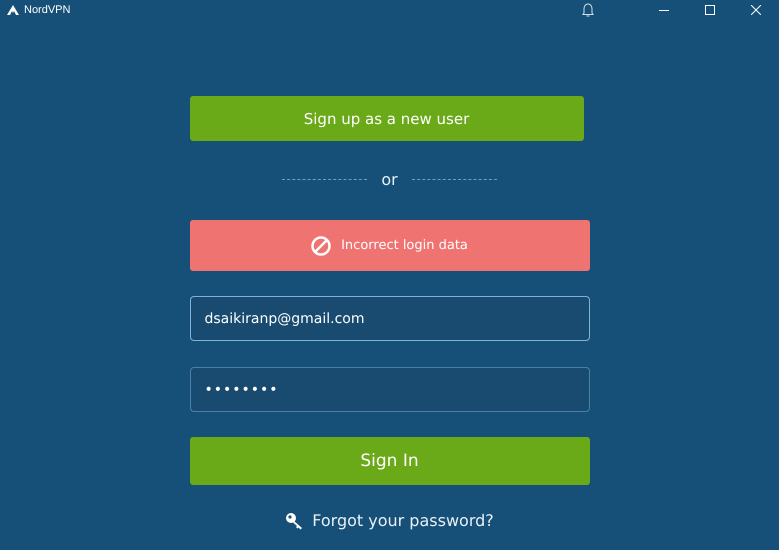  What do you see at coordinates (588, 10) in the screenshot?
I see `bell-icon` at bounding box center [588, 10].